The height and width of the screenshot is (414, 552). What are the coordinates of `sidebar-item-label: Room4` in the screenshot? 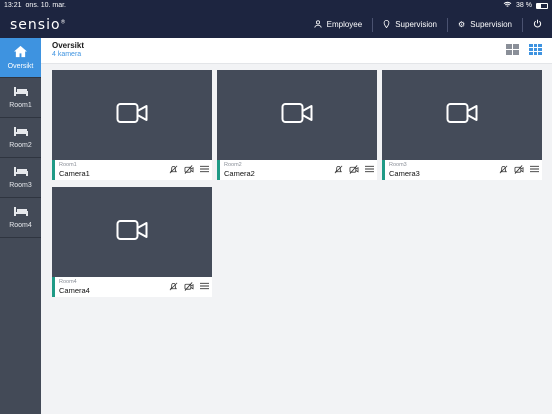 It's located at (20, 225).